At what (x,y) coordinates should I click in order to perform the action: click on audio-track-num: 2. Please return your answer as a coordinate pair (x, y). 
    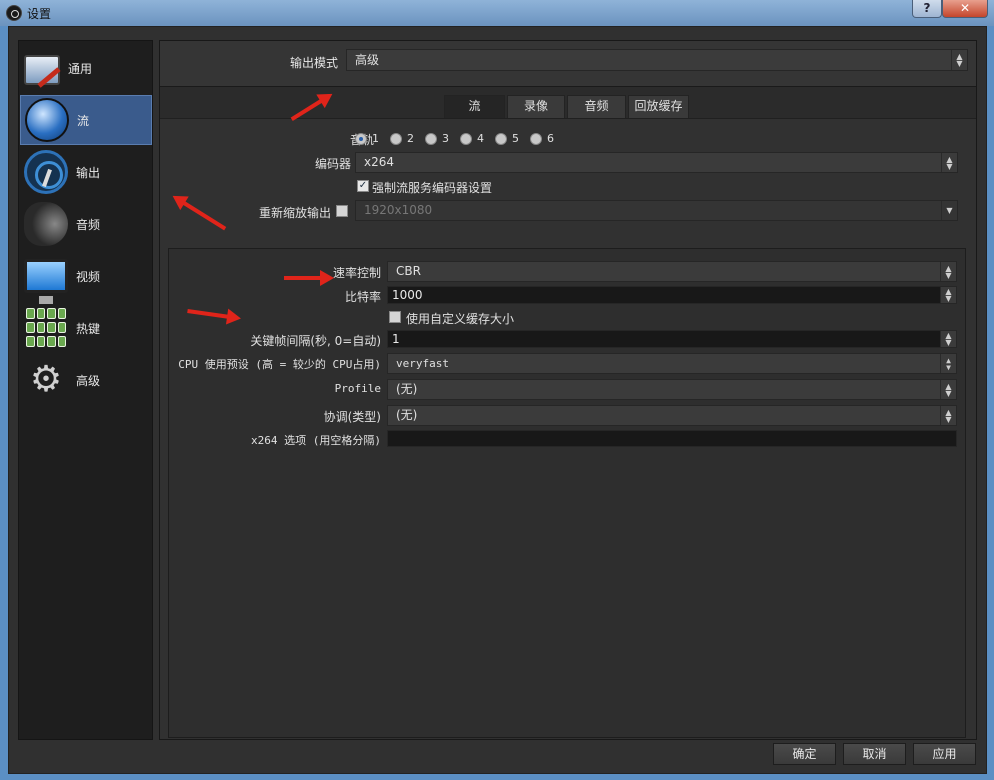
    Looking at the image, I should click on (410, 138).